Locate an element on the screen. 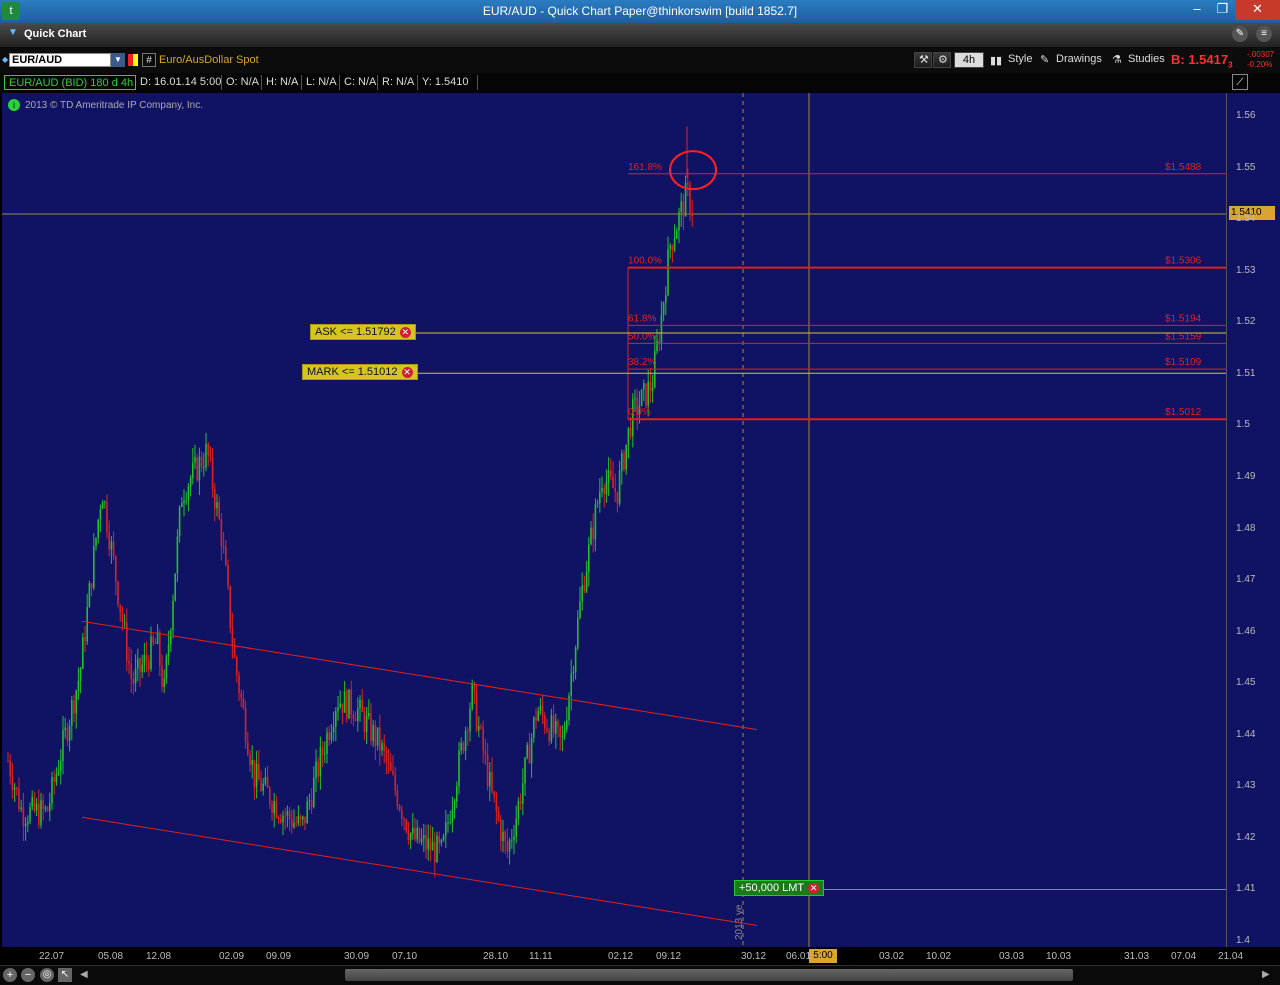  price-change: -.00307 is located at coordinates (1261, 54).